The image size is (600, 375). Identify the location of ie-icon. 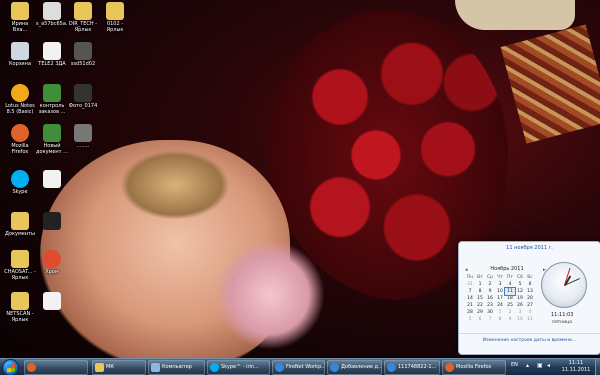
(279, 367).